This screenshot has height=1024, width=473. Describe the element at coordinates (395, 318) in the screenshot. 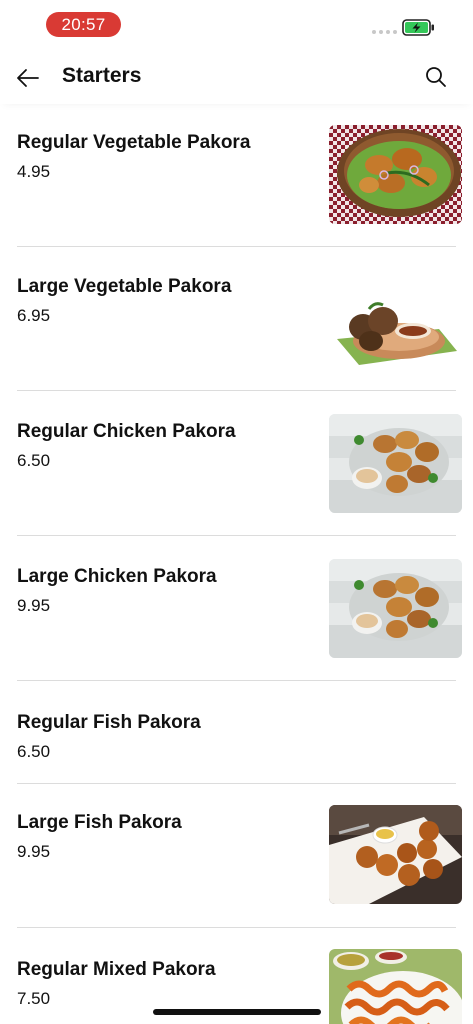

I see `item-image-vegetable-pakora-plate` at that location.